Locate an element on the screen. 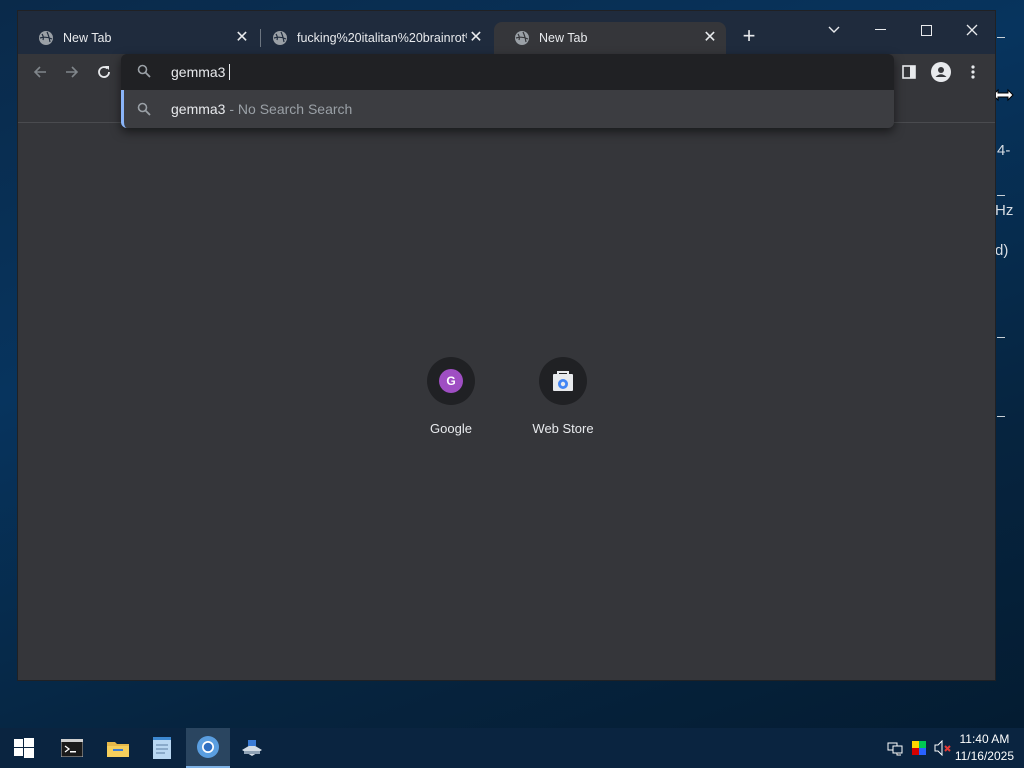 Image resolution: width=1024 pixels, height=768 pixels. profile-button is located at coordinates (941, 72).